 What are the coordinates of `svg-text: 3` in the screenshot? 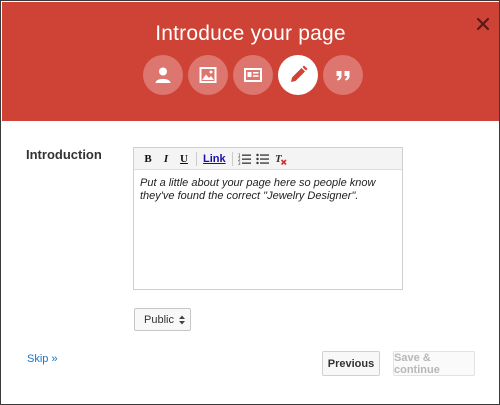 It's located at (239, 163).